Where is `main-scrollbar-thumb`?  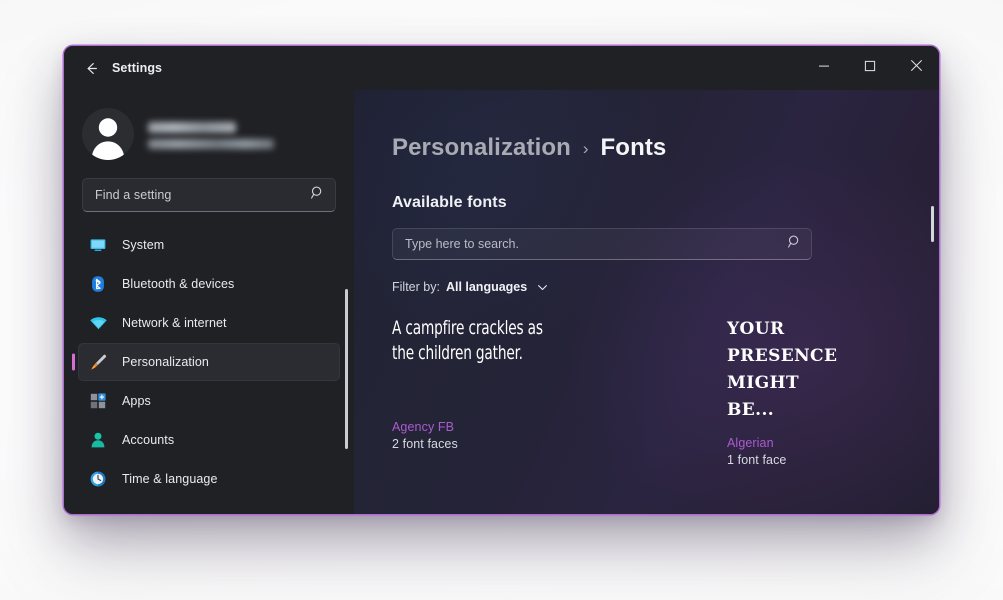
main-scrollbar-thumb is located at coordinates (932, 224).